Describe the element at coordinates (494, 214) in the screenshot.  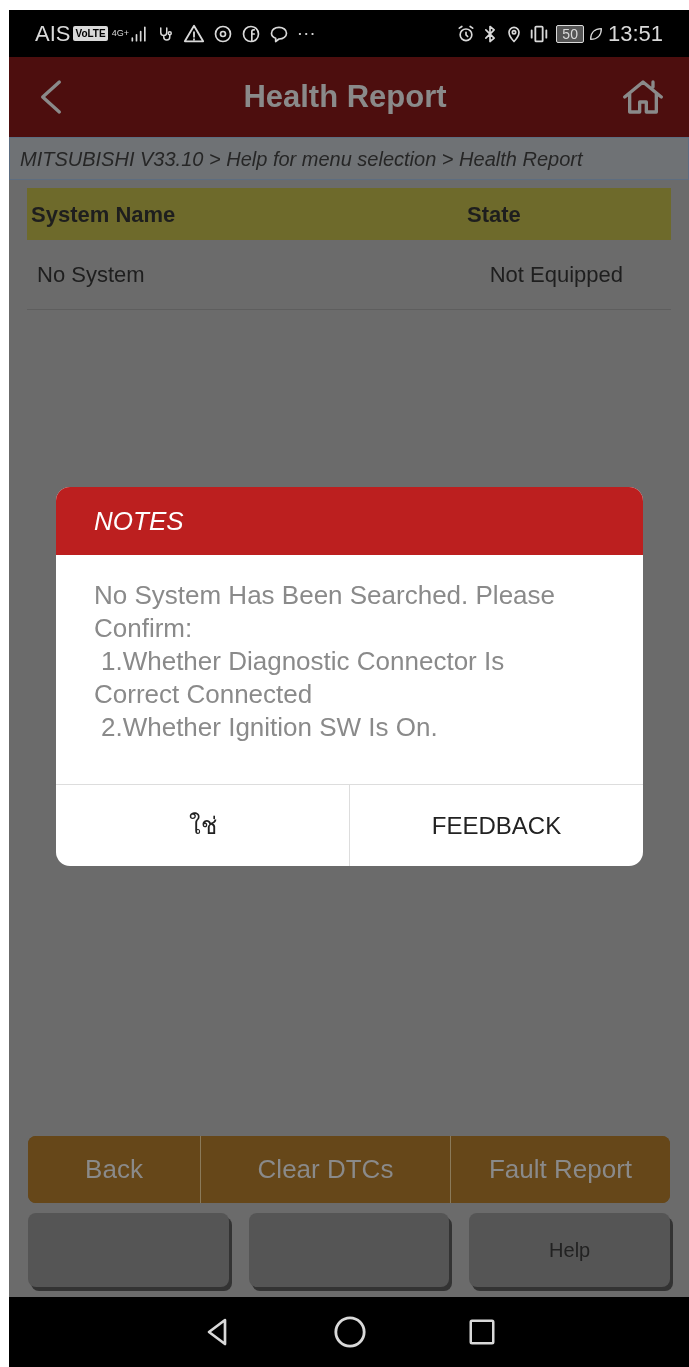
I see `column-header: State` at that location.